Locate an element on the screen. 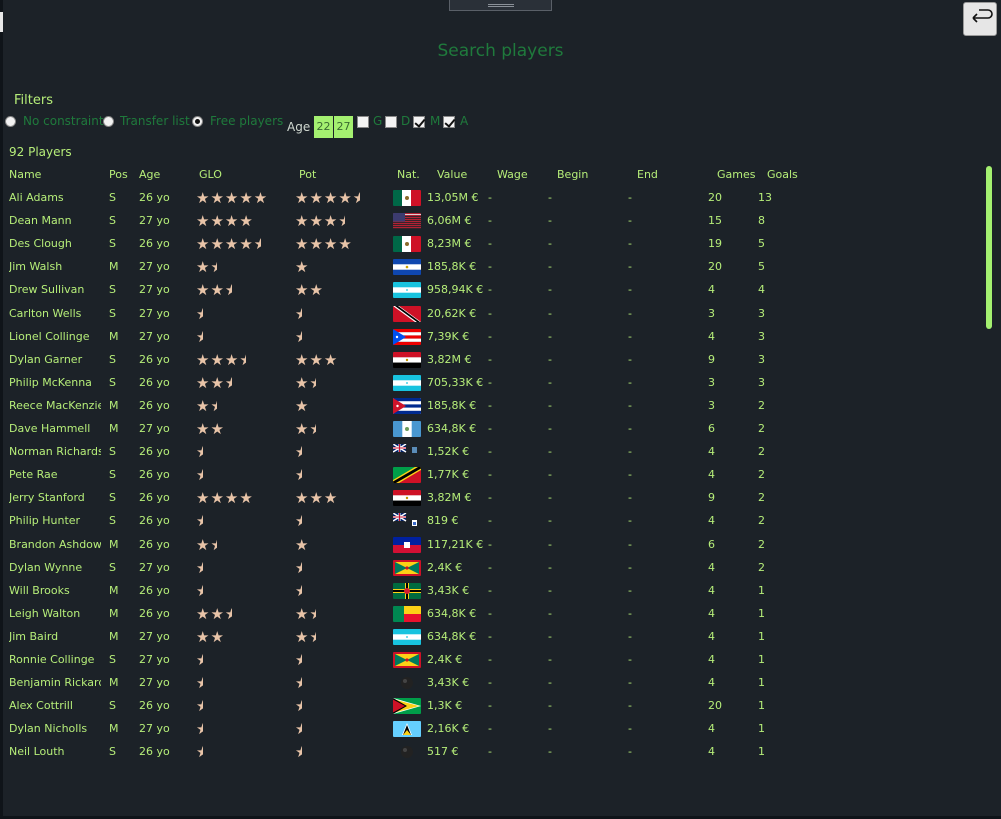  checkbox-pos-d is located at coordinates (391, 122).